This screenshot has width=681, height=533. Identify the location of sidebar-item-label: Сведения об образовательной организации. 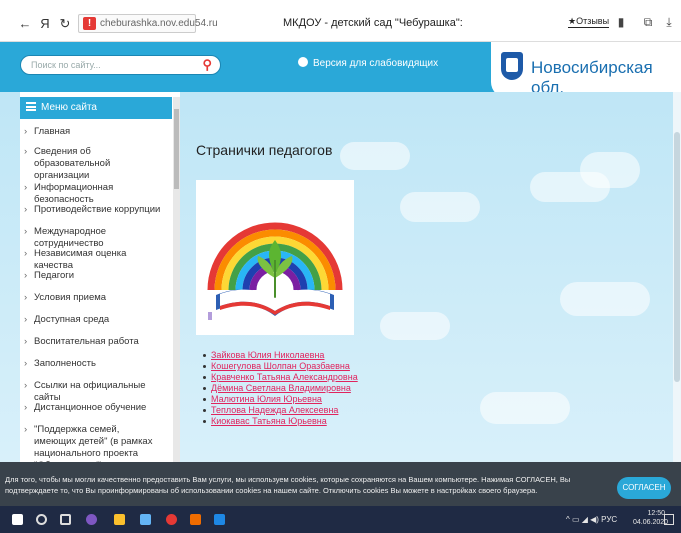
(72, 163).